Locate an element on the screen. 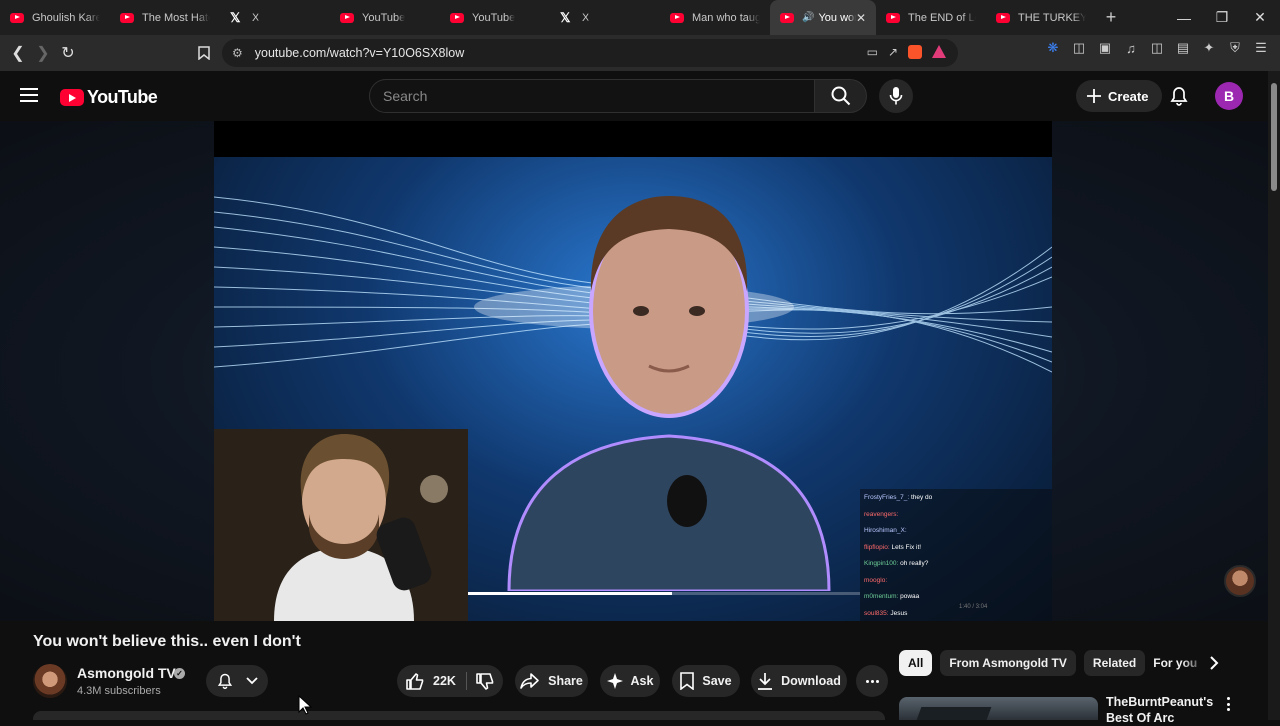 This screenshot has height=726, width=1280. share-page-icon: ↗ is located at coordinates (893, 52).